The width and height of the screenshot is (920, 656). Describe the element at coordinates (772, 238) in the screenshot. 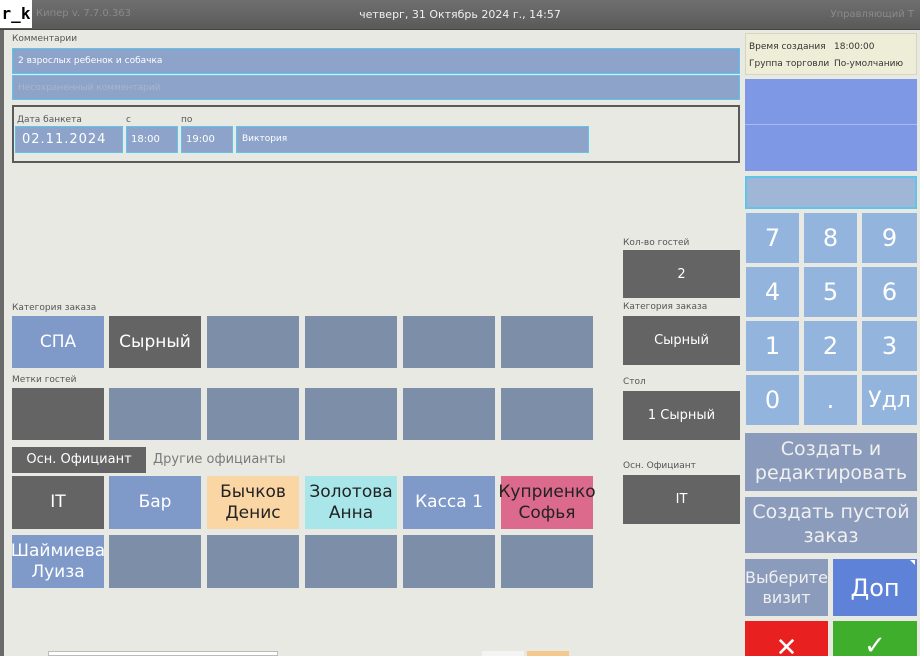

I see `key-7: 7` at that location.